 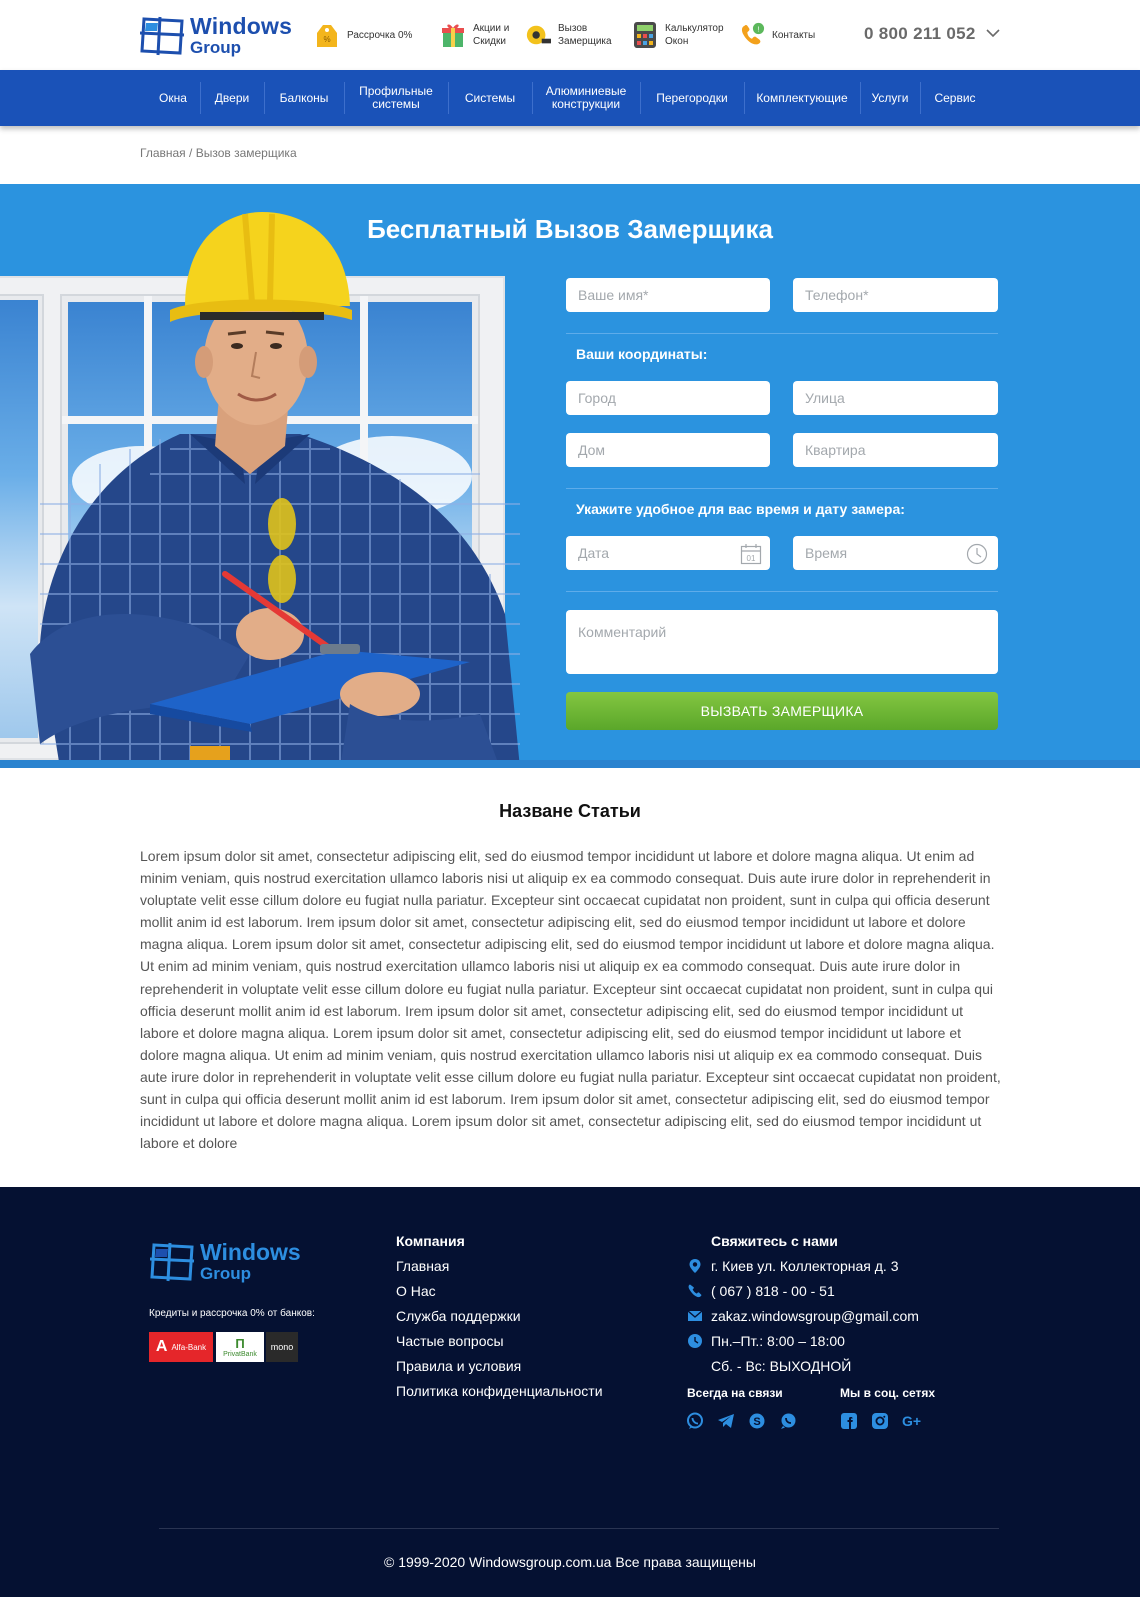 I want to click on header-phone-number: 0 800 211 052, so click(x=920, y=34).